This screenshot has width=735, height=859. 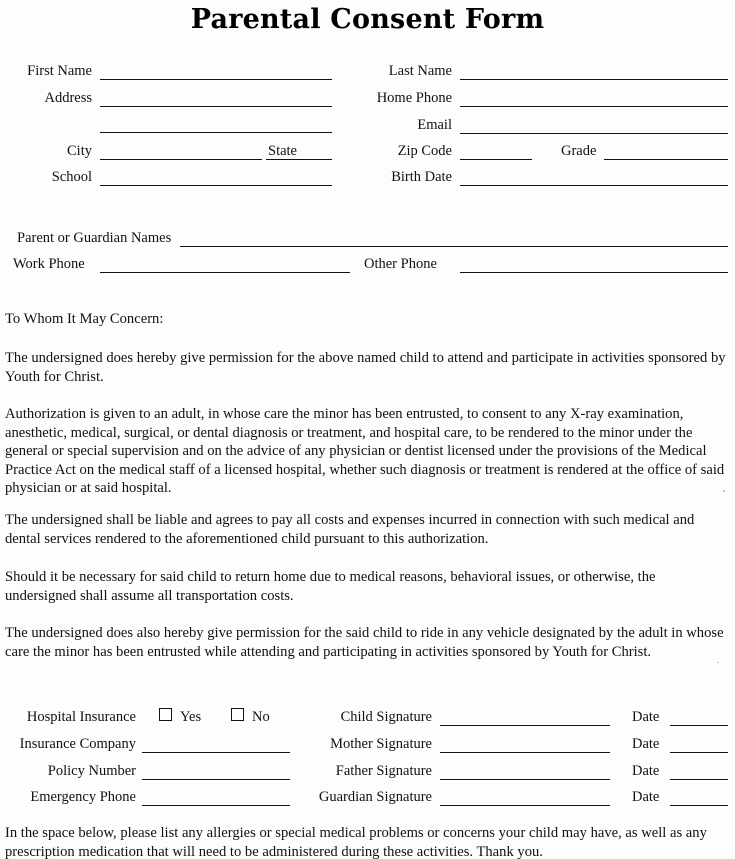 What do you see at coordinates (400, 264) in the screenshot?
I see `label-other-phone: Other Phone` at bounding box center [400, 264].